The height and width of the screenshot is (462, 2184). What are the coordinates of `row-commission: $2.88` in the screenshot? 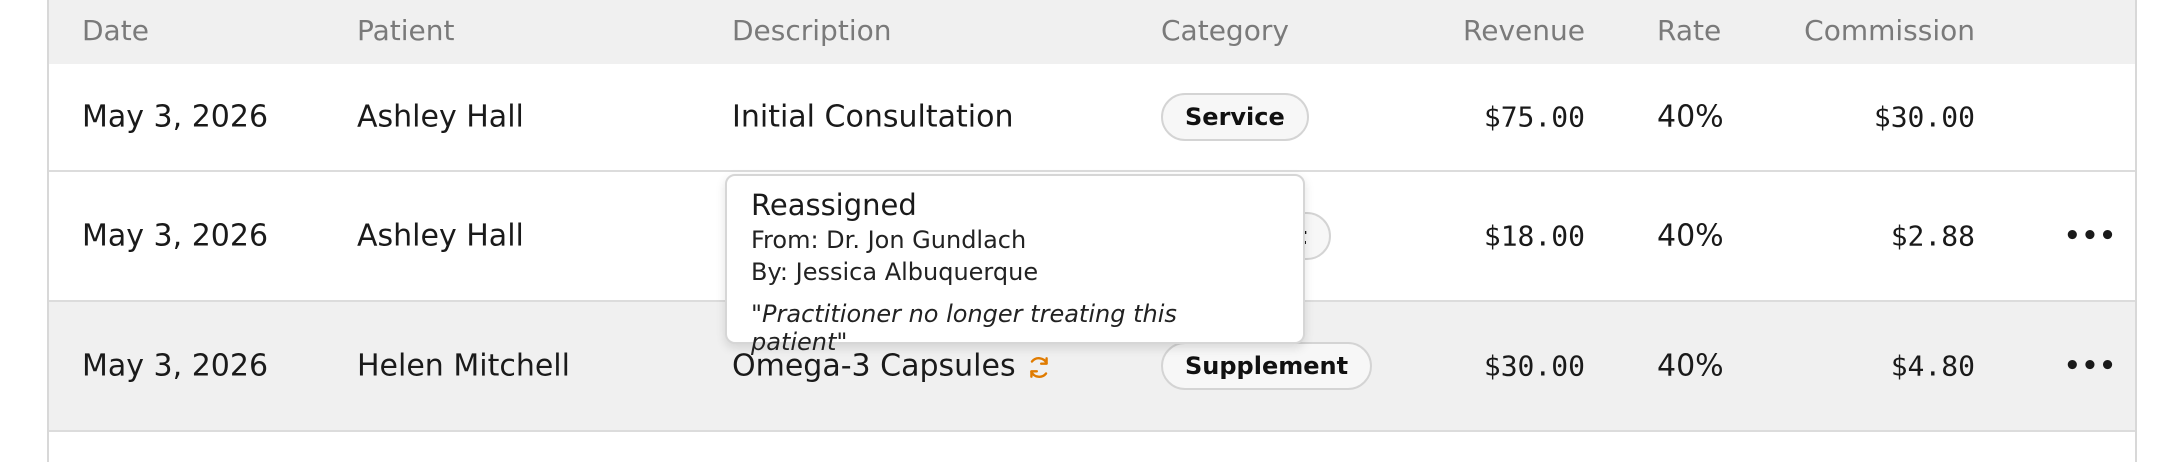 It's located at (1932, 236).